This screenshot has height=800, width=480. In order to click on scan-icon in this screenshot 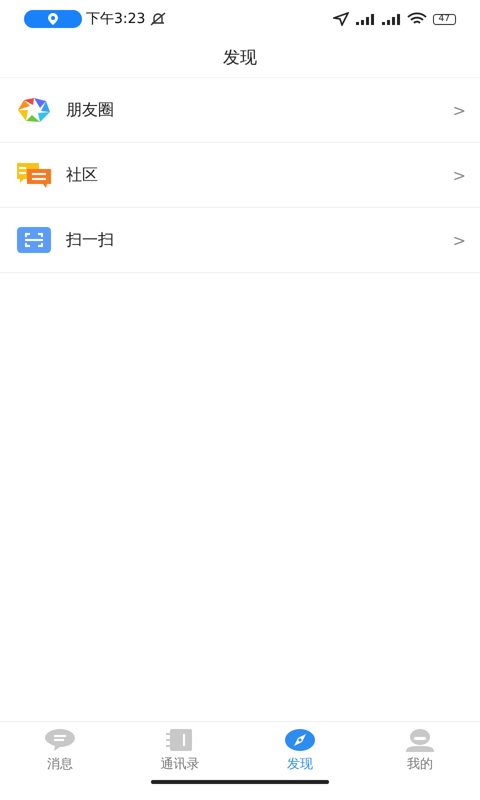, I will do `click(34, 240)`.